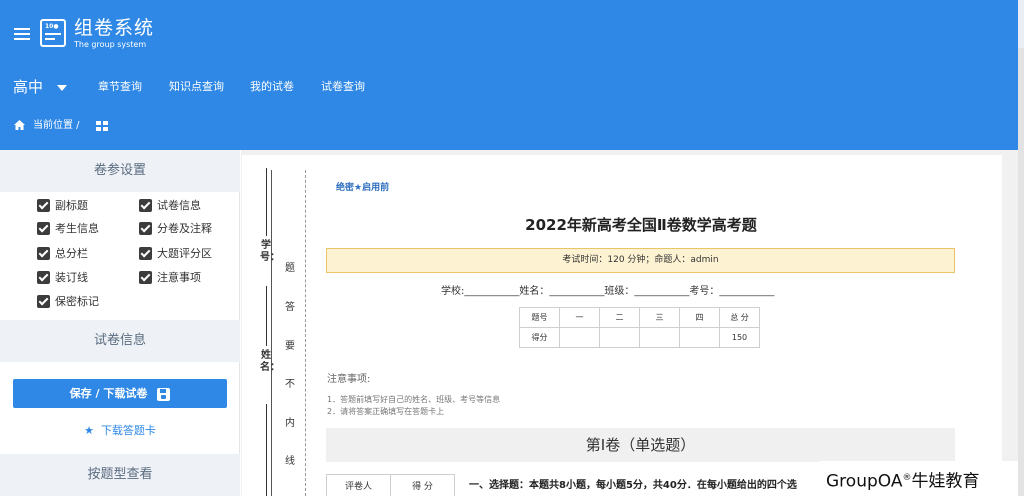  I want to click on binding-line-solid, so click(271, 333).